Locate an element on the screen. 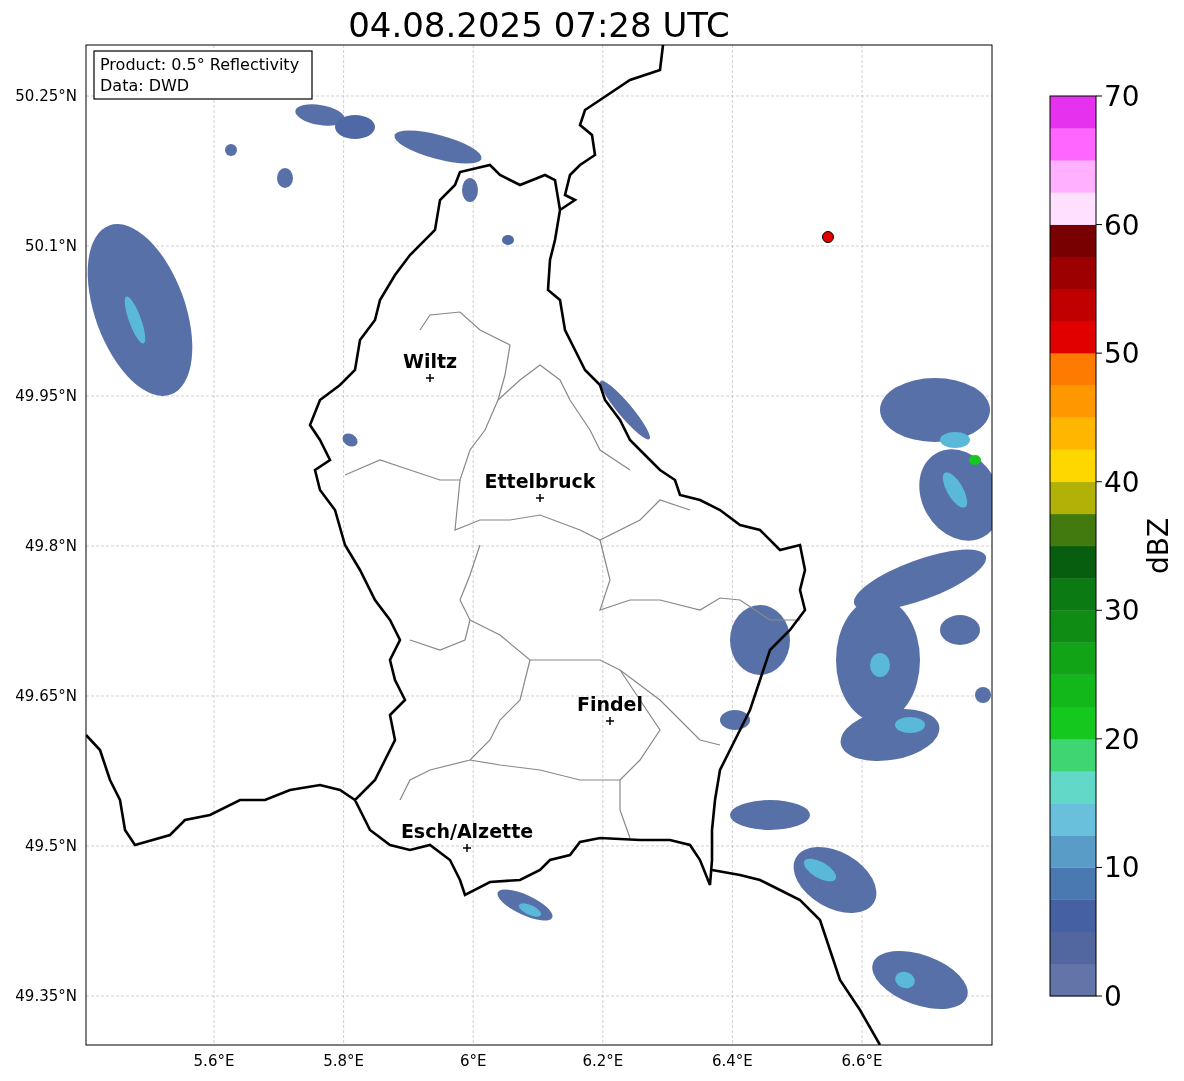 The height and width of the screenshot is (1081, 1184). axis-tick-label: 50.1°N is located at coordinates (50, 246).